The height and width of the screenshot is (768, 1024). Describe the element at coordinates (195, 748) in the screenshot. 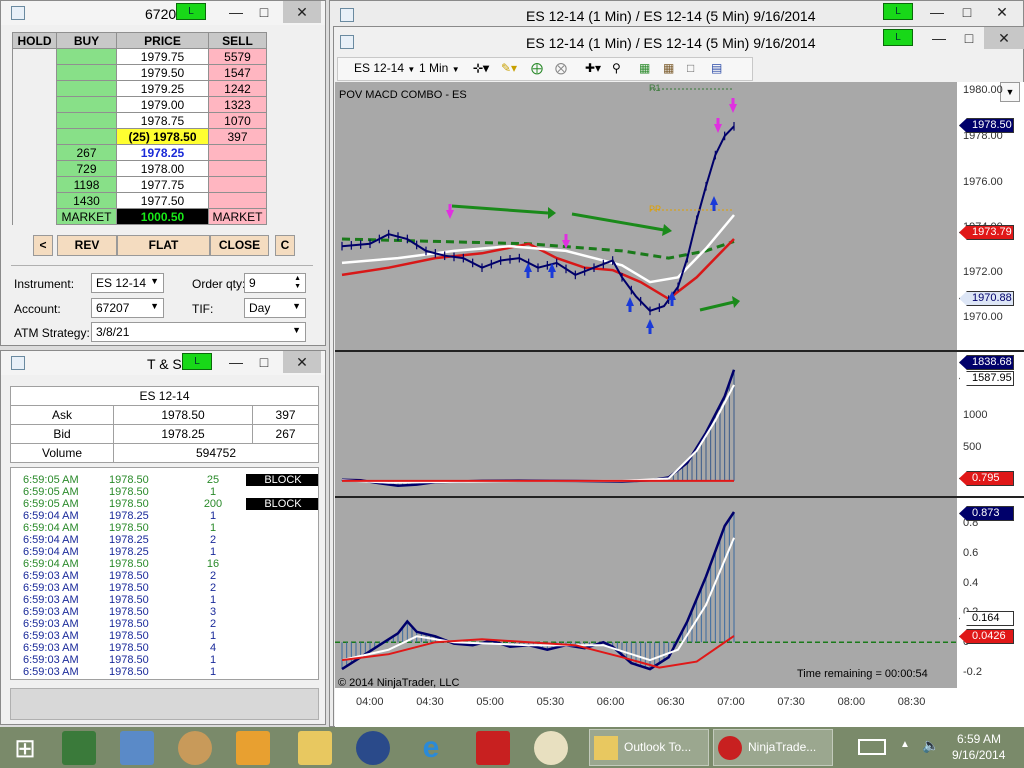

I see `paint-icon` at that location.